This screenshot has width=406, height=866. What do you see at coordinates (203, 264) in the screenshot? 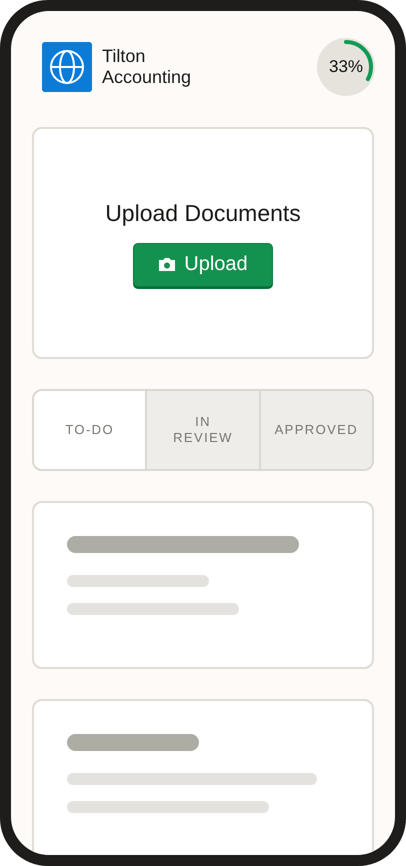
I see `upload-button: Upload` at bounding box center [203, 264].